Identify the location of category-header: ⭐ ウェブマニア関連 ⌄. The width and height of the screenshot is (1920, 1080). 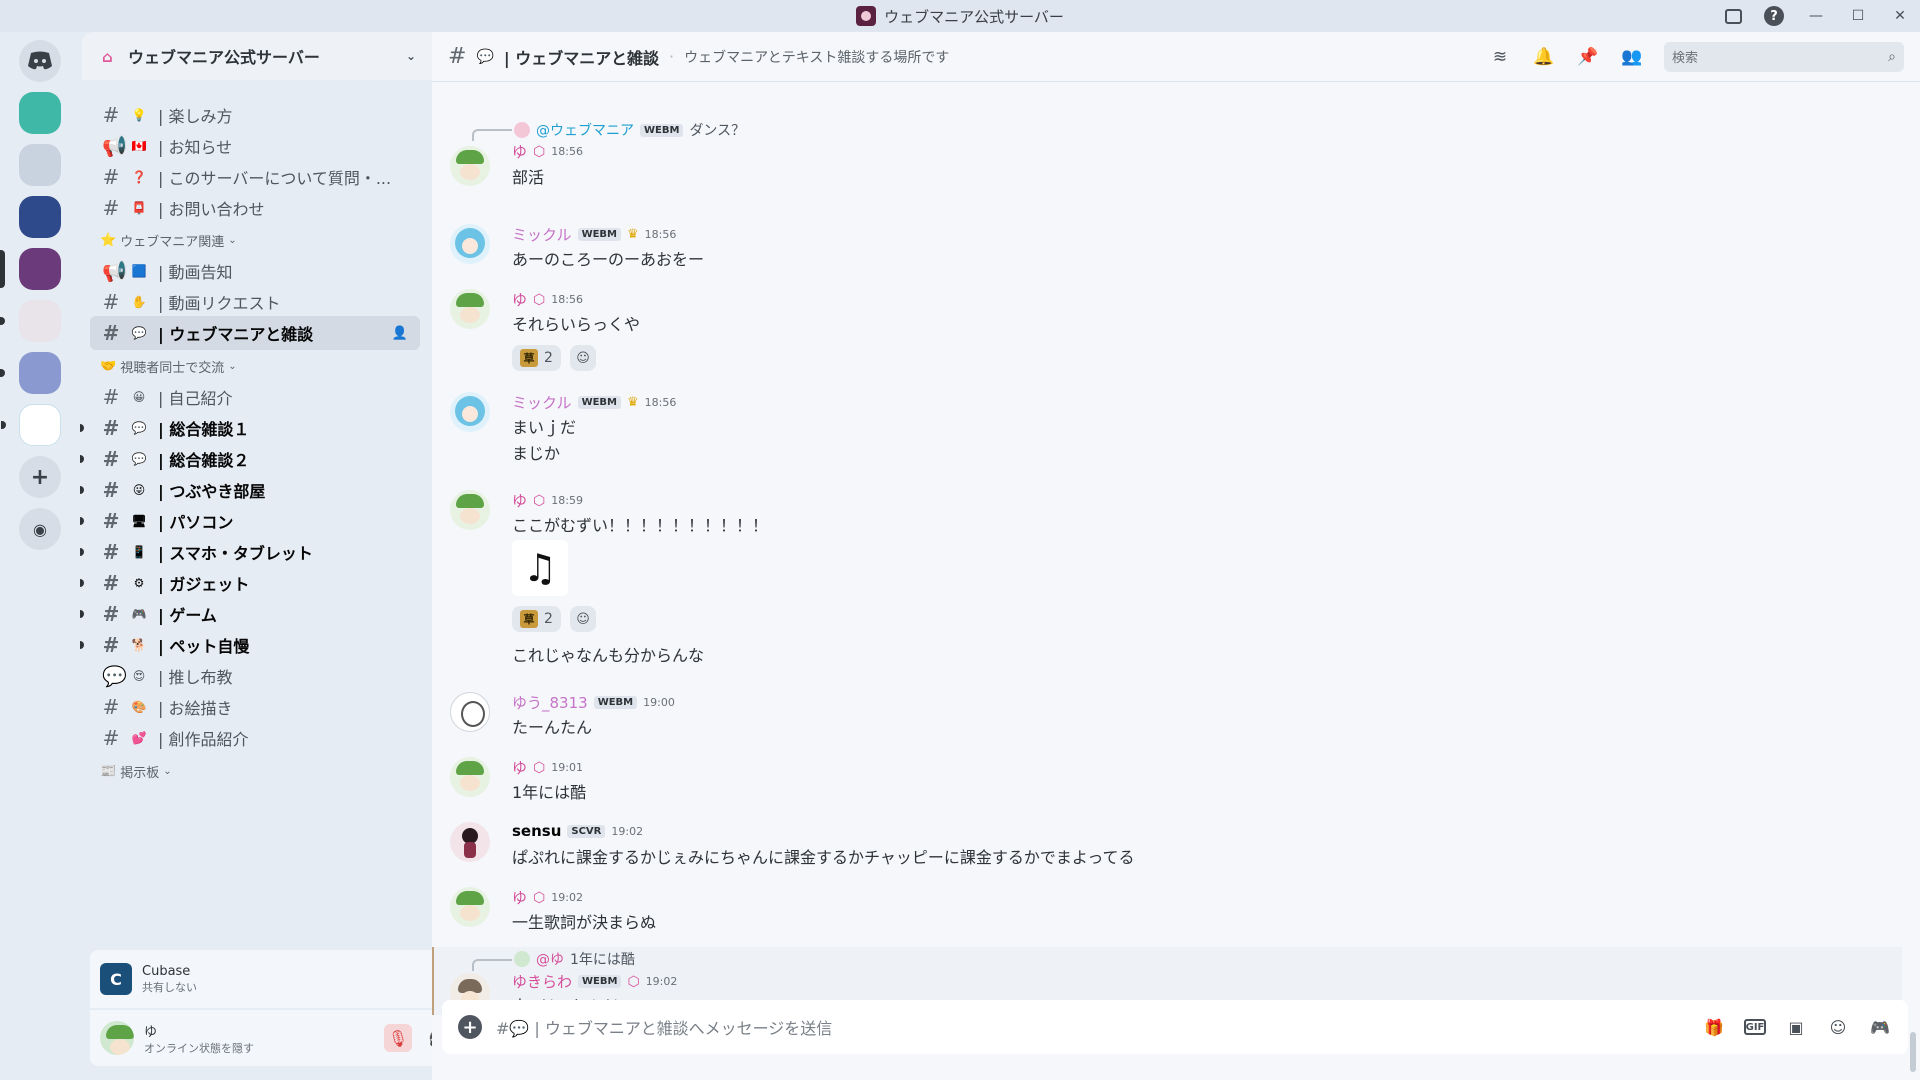
(168, 240).